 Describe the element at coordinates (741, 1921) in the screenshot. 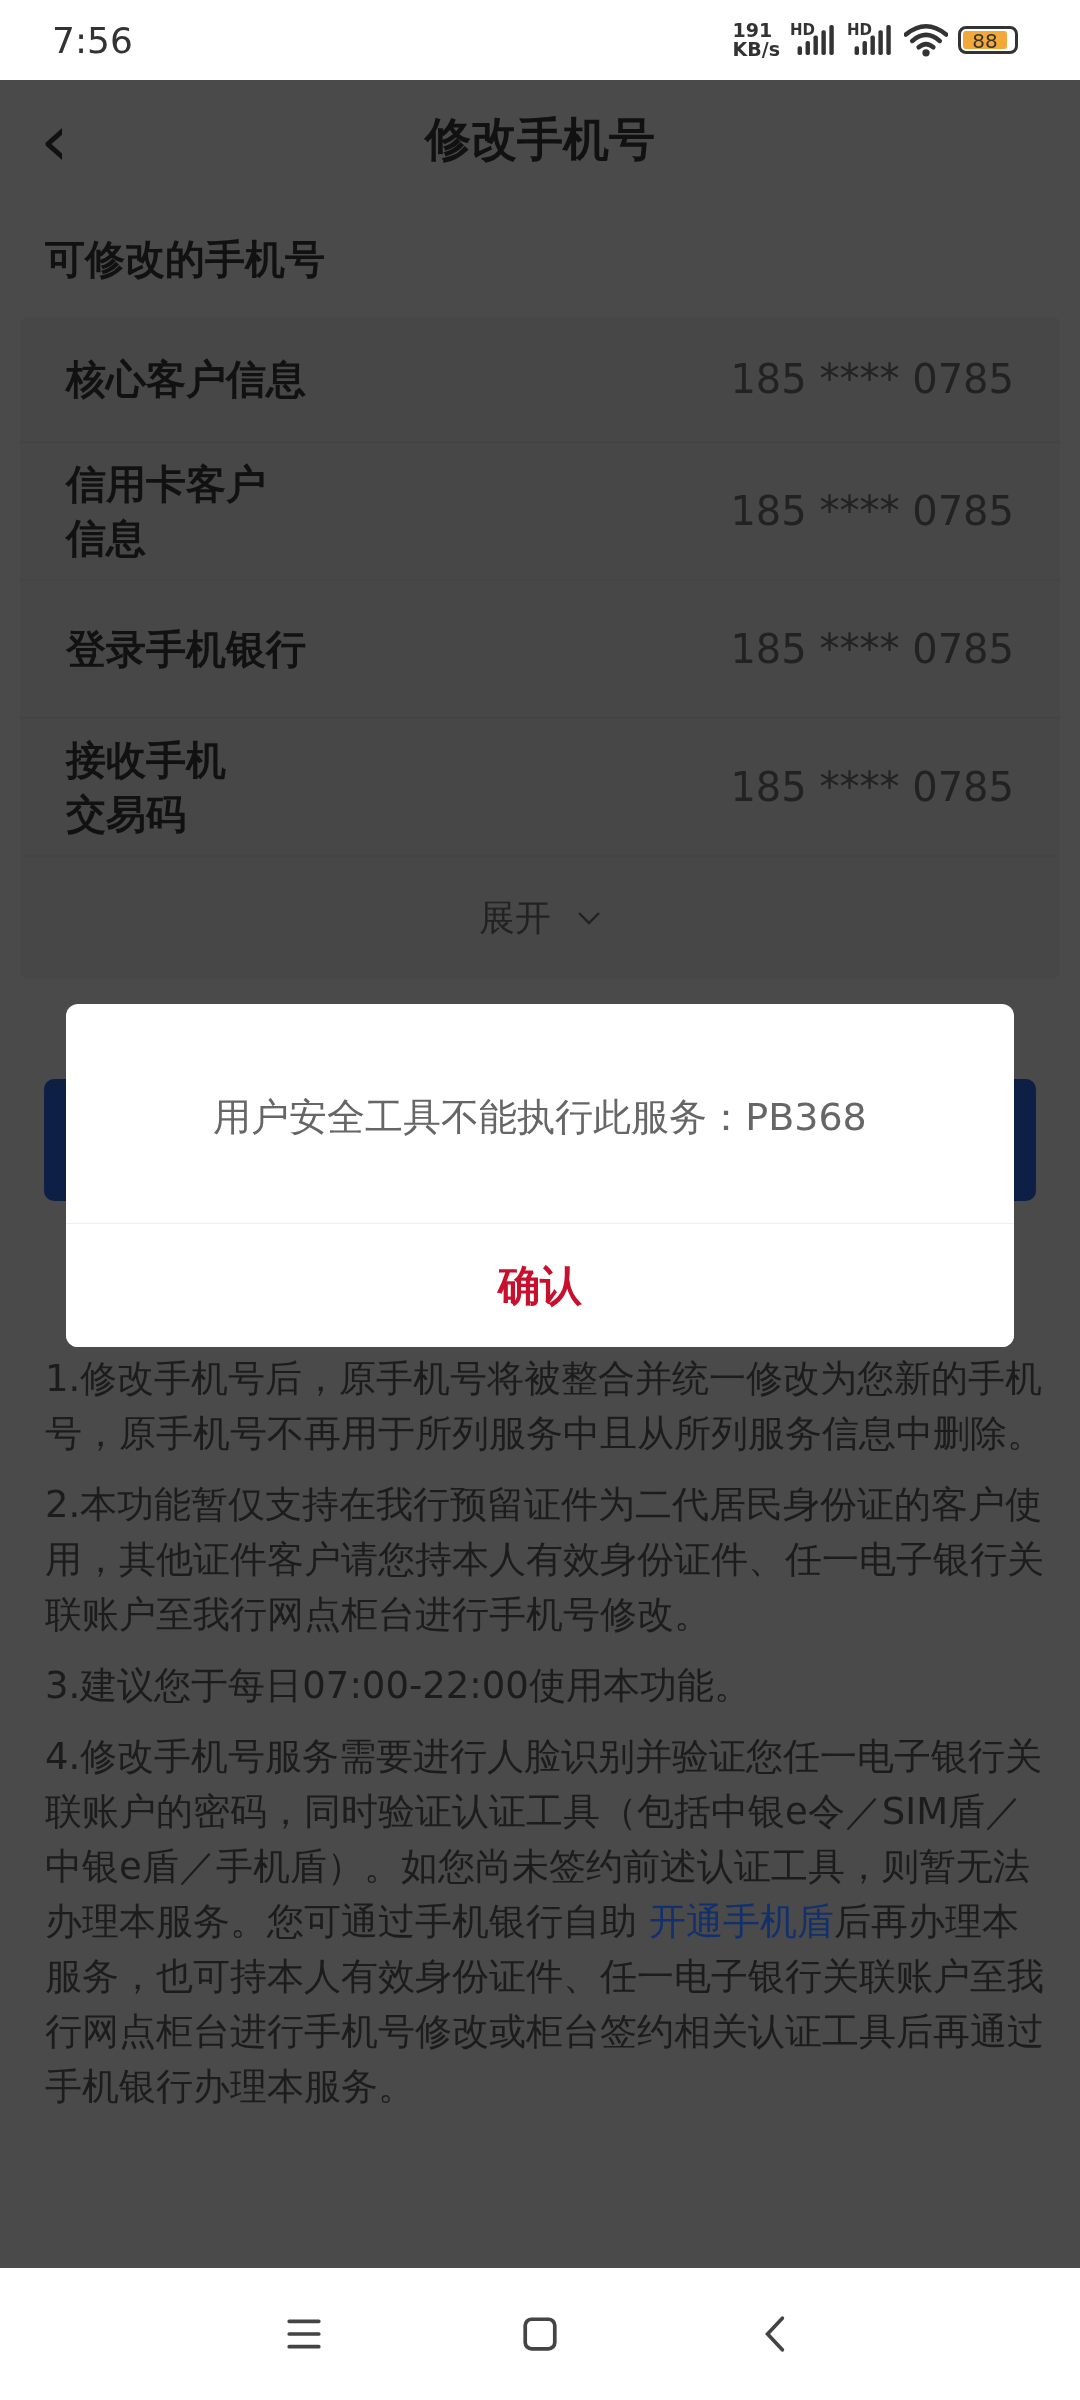

I see `open-link: 开通手机盾` at that location.